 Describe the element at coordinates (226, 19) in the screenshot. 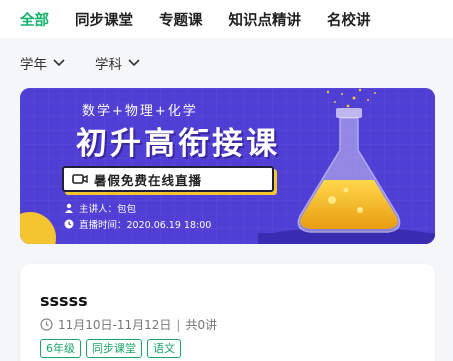

I see `category-tabs: 全部 同步课堂 专题课 知识点精讲 名校讲` at that location.